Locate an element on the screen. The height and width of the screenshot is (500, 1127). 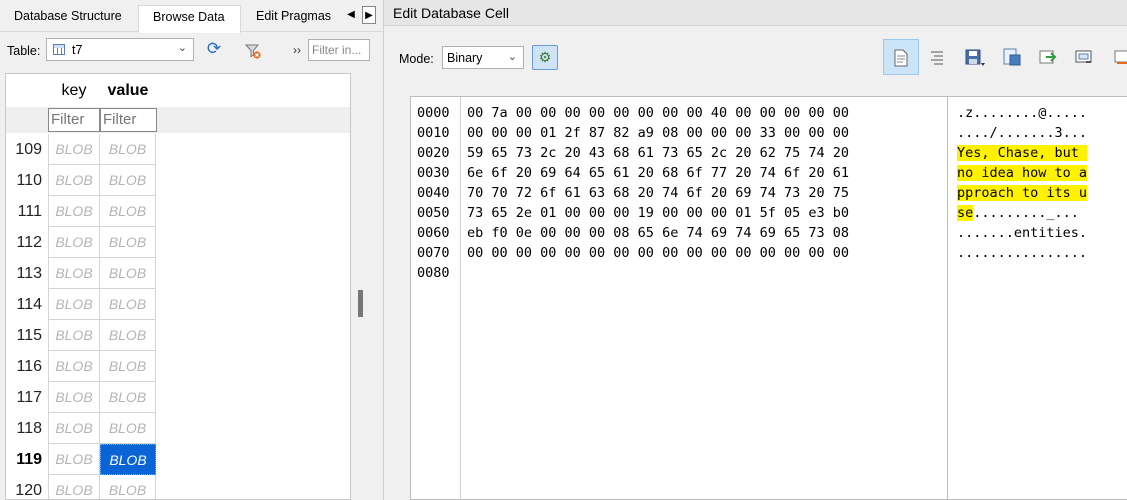
export-icon is located at coordinates (1012, 57).